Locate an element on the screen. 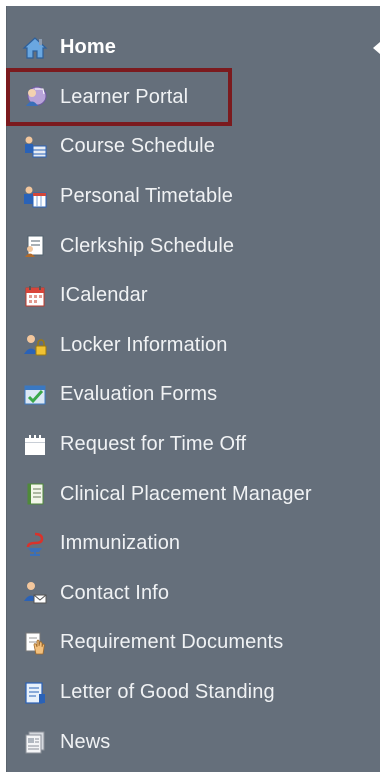  calendar-icon is located at coordinates (35, 296).